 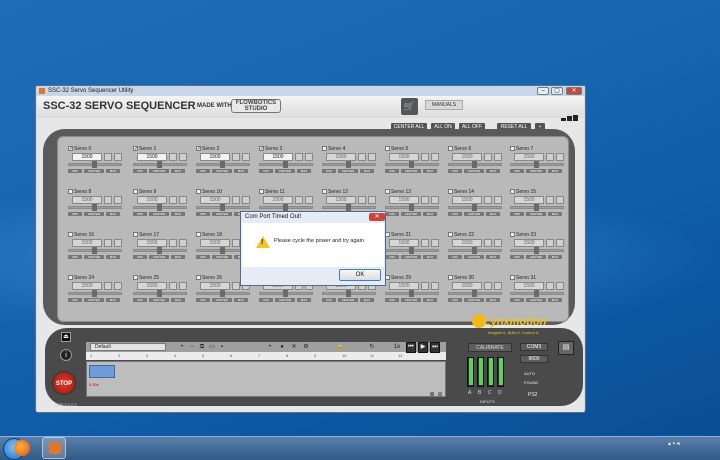 I want to click on com-port-select: COM3, so click(x=534, y=347).